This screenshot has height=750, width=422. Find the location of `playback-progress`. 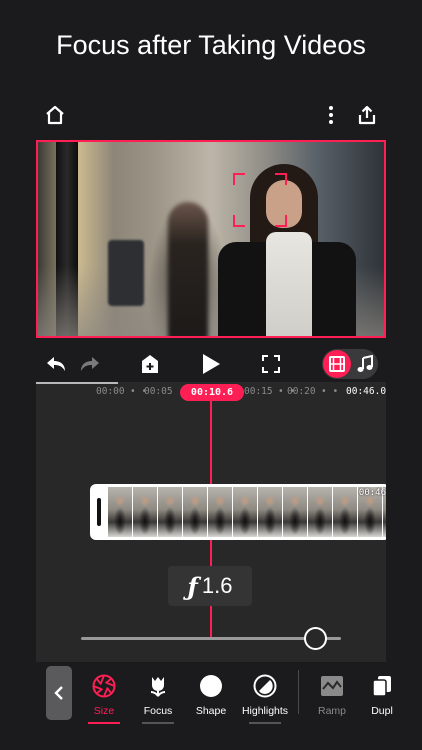

playback-progress is located at coordinates (77, 383).